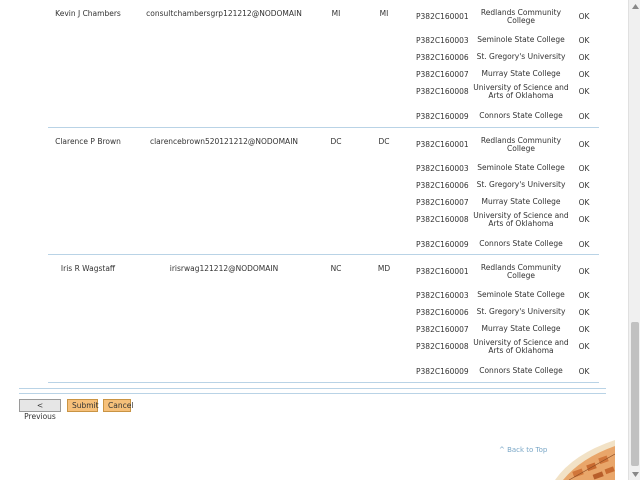 The image size is (640, 480). I want to click on user-name: Kevin J Chambers, so click(88, 13).